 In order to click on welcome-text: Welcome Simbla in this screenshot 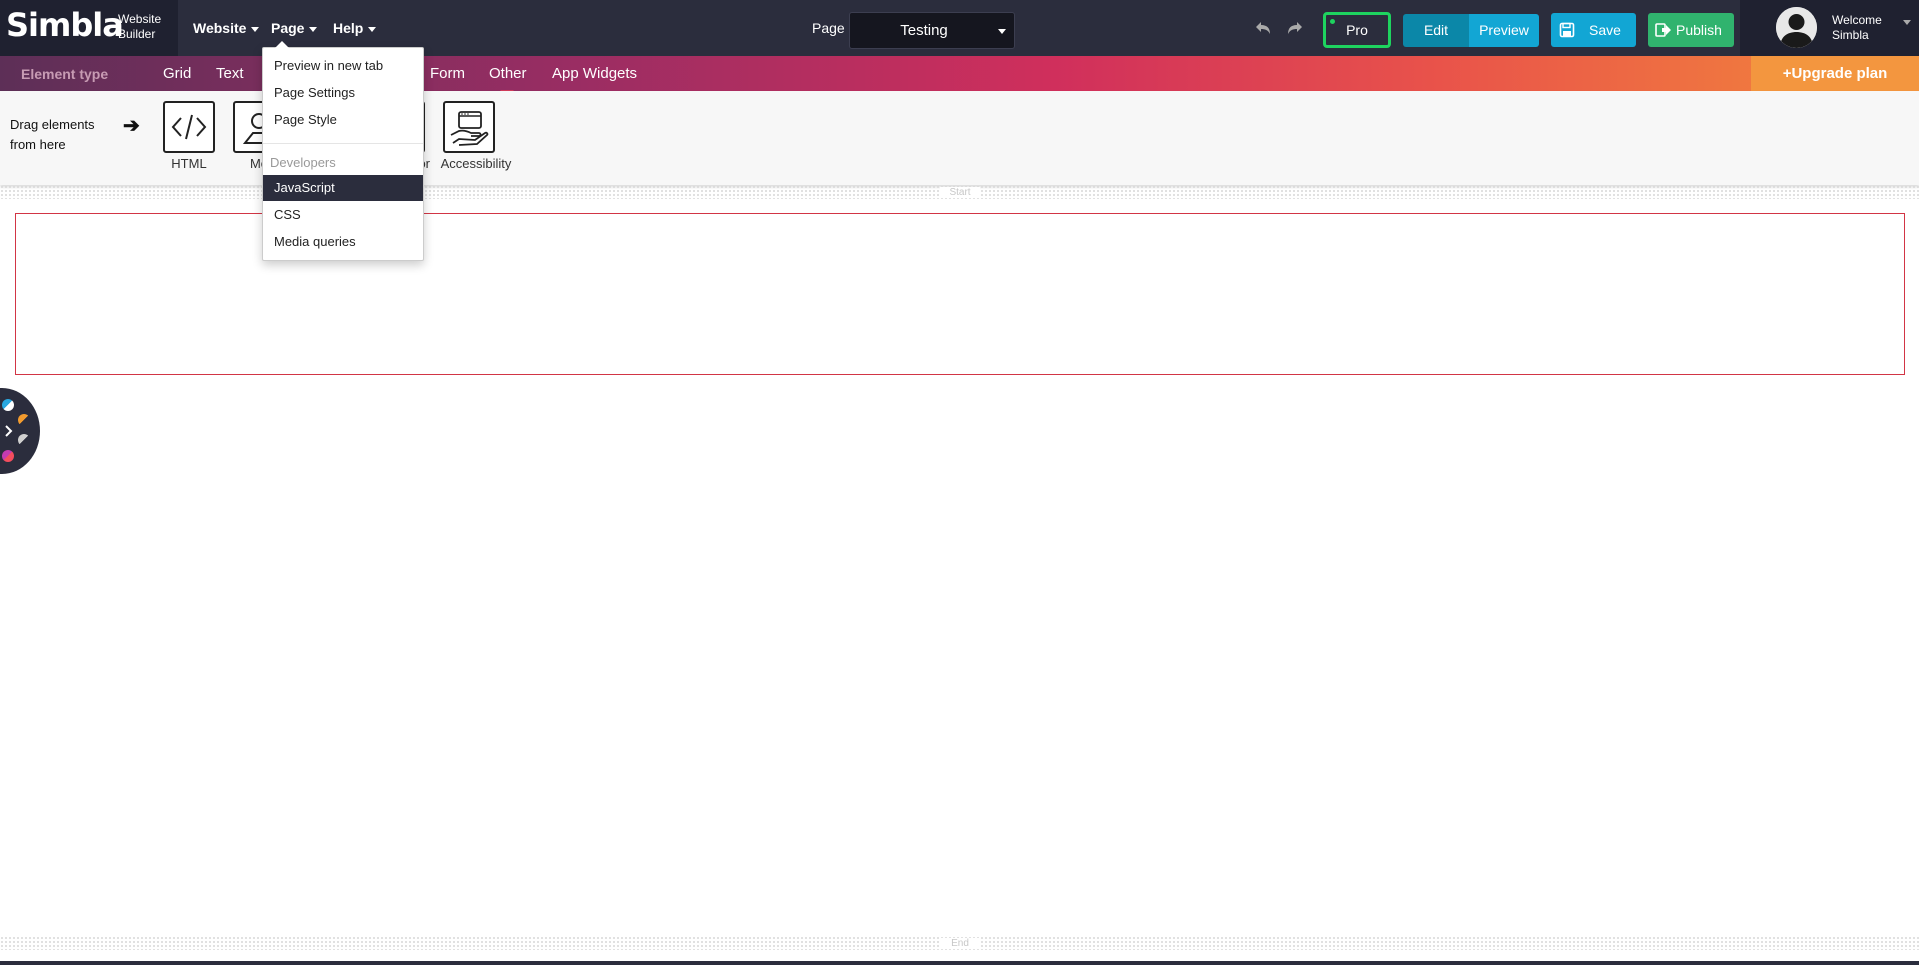, I will do `click(1857, 28)`.